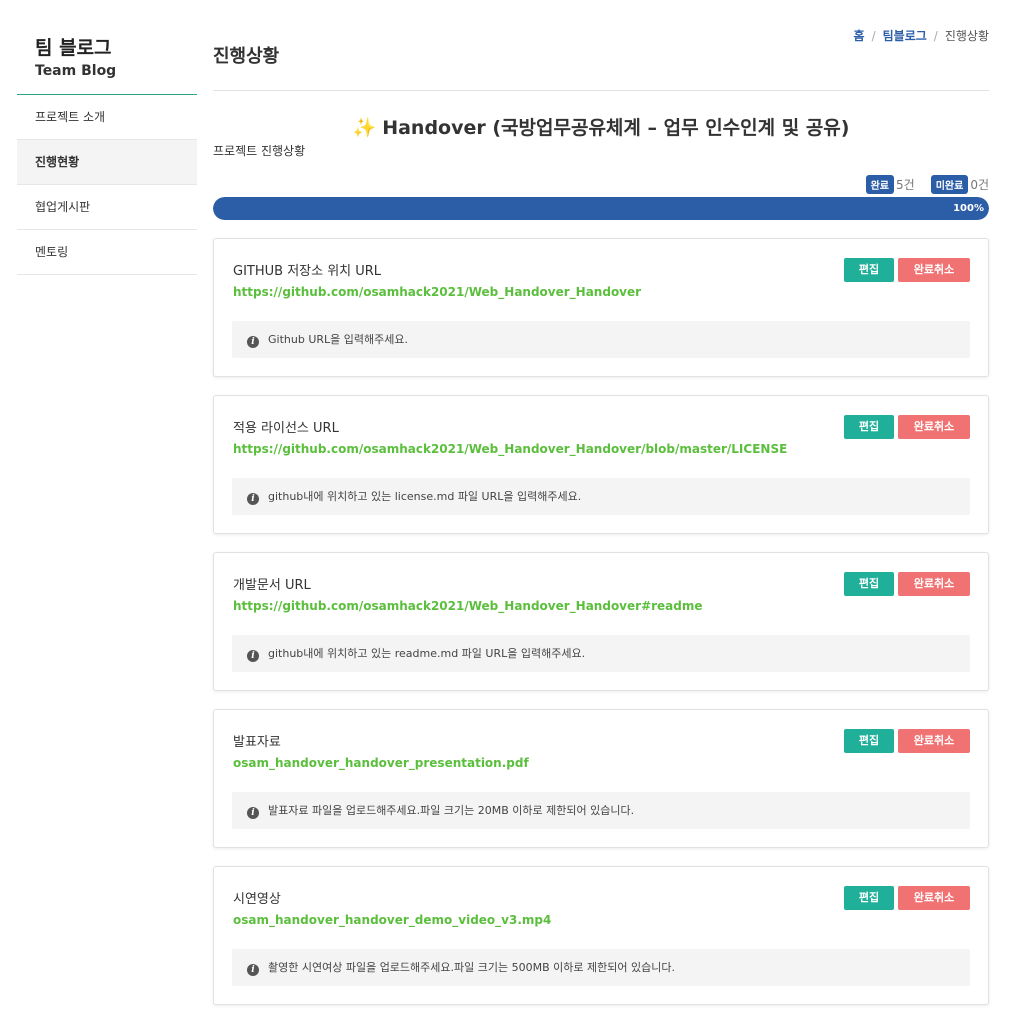  Describe the element at coordinates (905, 36) in the screenshot. I see `breadcrumb-team-blog: 팀블로그` at that location.